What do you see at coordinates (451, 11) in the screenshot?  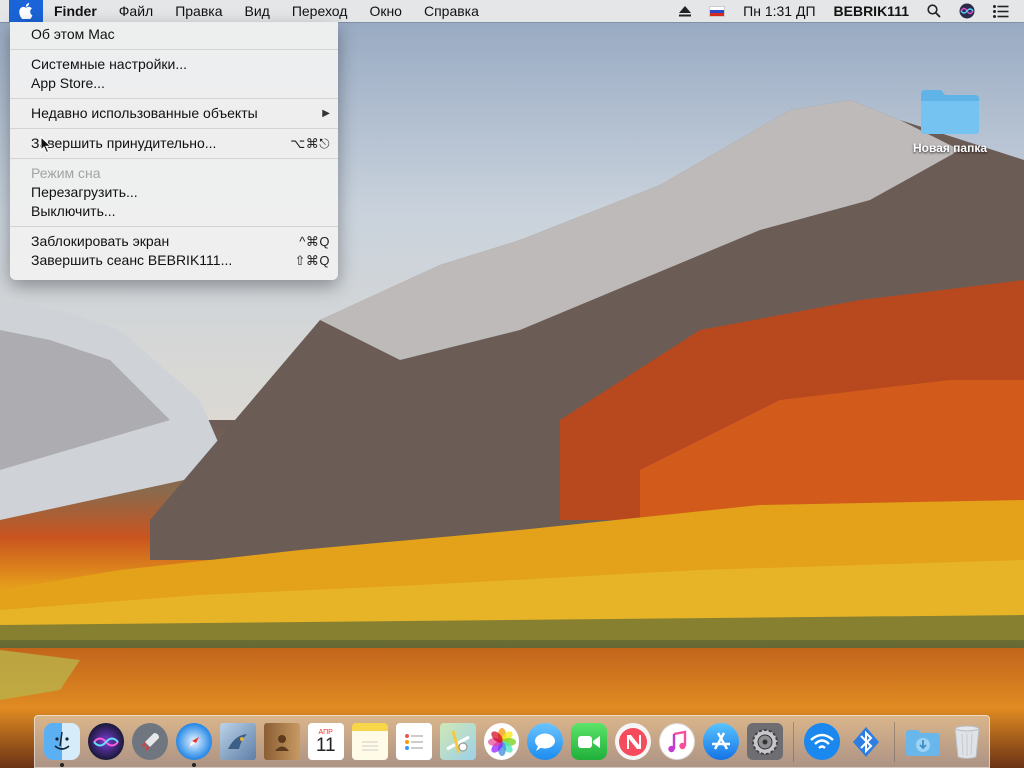 I see `menu-help: Справка` at bounding box center [451, 11].